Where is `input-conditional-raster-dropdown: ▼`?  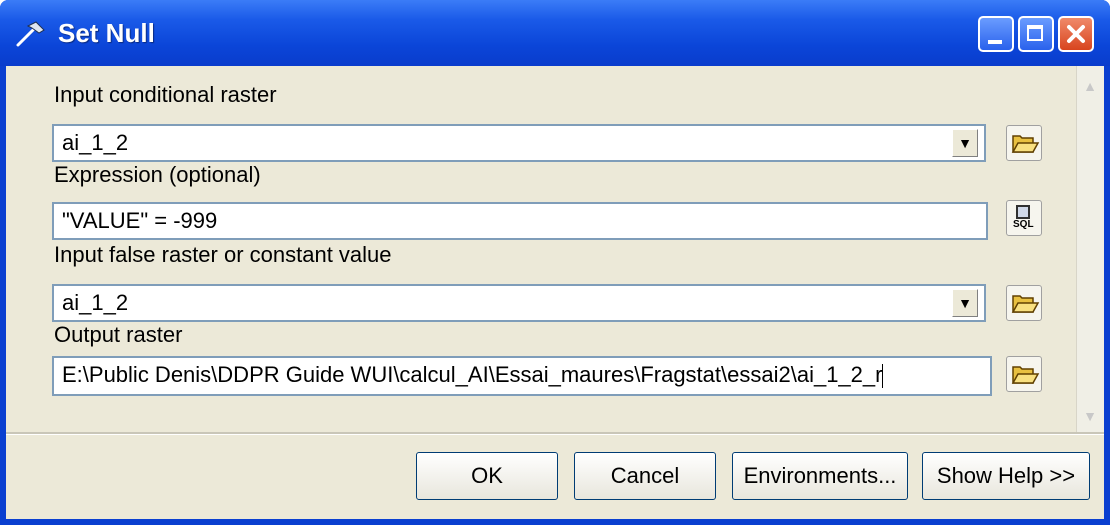 input-conditional-raster-dropdown: ▼ is located at coordinates (965, 143).